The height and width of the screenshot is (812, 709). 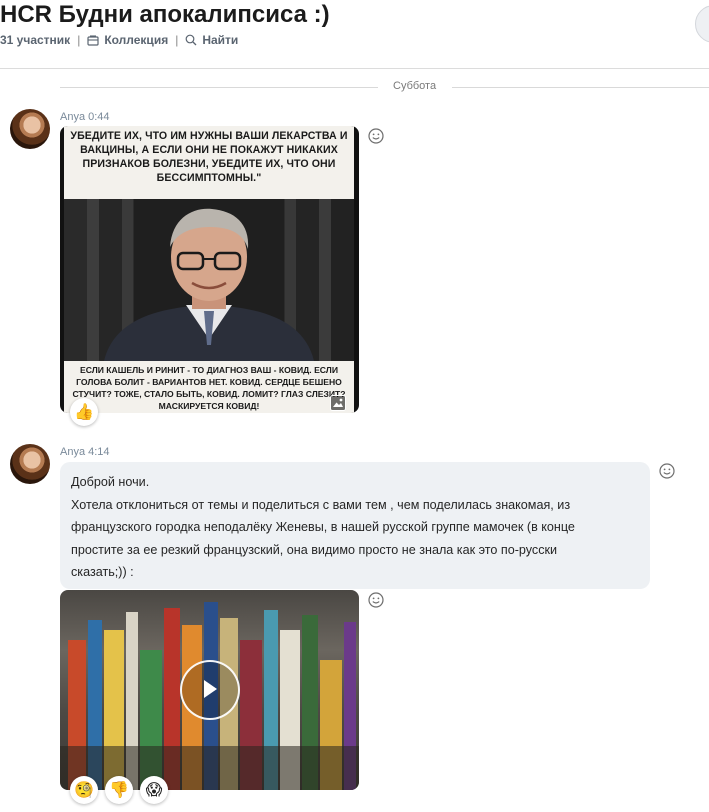 What do you see at coordinates (119, 790) in the screenshot?
I see `reaction-thumbs-down: 👎` at bounding box center [119, 790].